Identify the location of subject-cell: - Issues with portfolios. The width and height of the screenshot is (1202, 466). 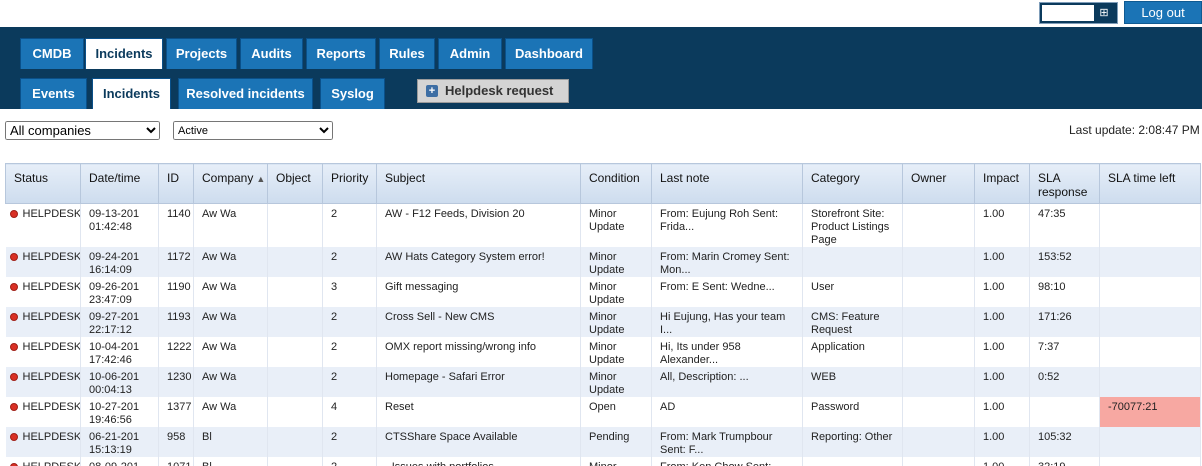
(478, 461).